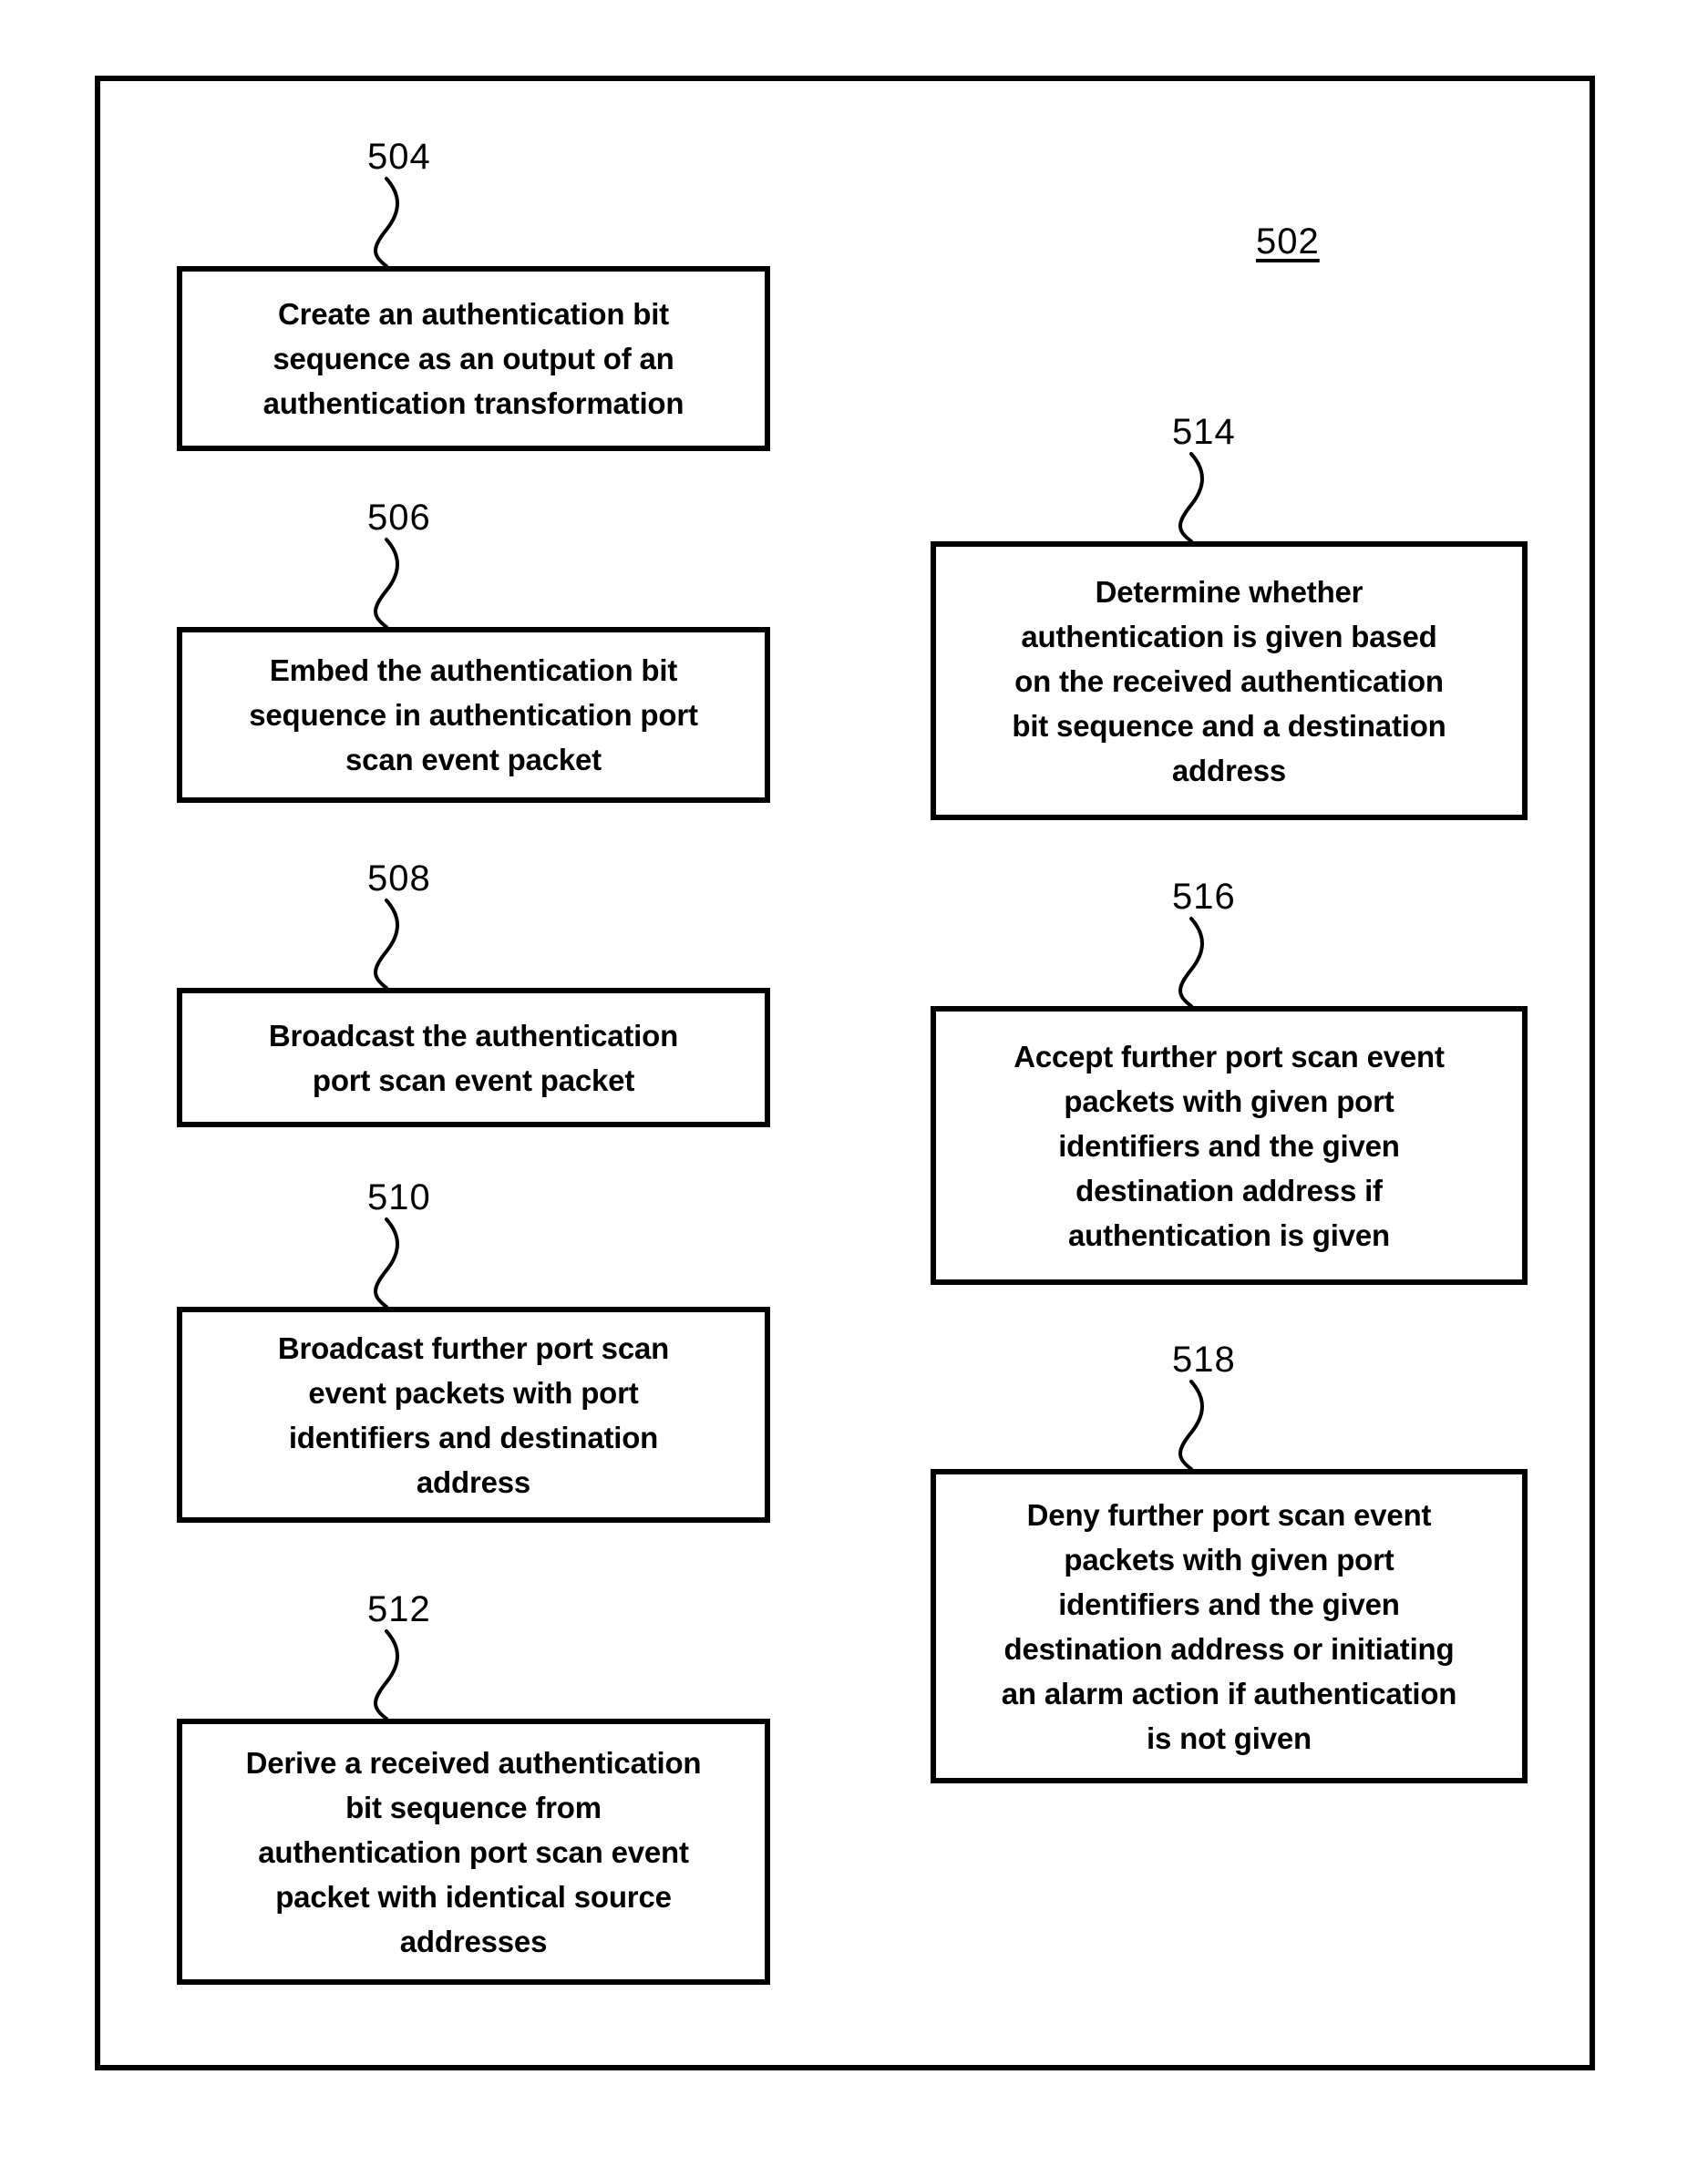 The width and height of the screenshot is (1708, 2157). What do you see at coordinates (399, 1197) in the screenshot?
I see `reference-numeral-510: 510` at bounding box center [399, 1197].